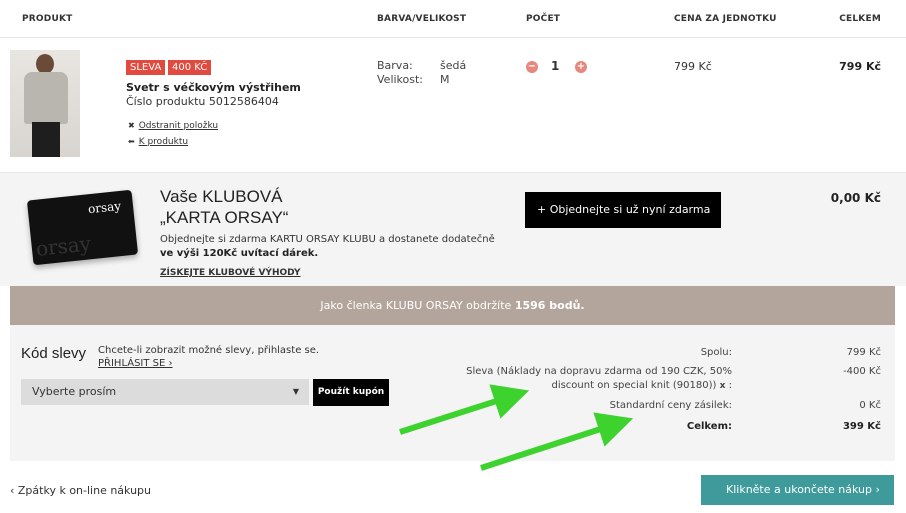  Describe the element at coordinates (557, 441) in the screenshot. I see `arrow-to-shipping-icon` at that location.